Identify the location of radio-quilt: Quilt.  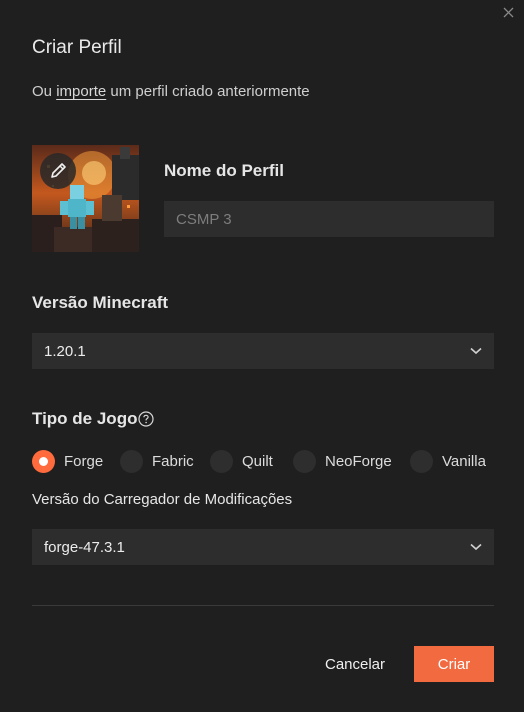
(241, 461).